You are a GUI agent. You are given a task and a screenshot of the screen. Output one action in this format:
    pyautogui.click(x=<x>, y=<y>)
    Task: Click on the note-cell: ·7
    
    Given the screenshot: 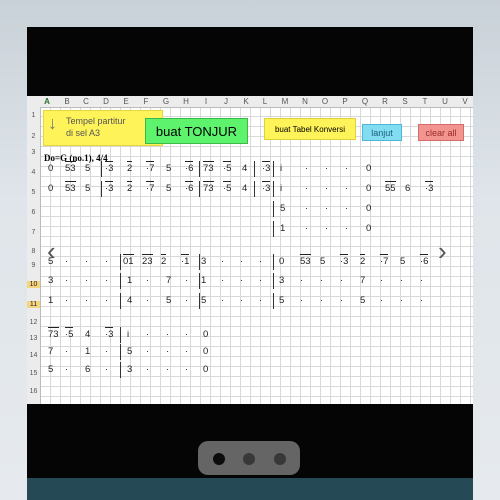 What is the action you would take?
    pyautogui.click(x=150, y=187)
    